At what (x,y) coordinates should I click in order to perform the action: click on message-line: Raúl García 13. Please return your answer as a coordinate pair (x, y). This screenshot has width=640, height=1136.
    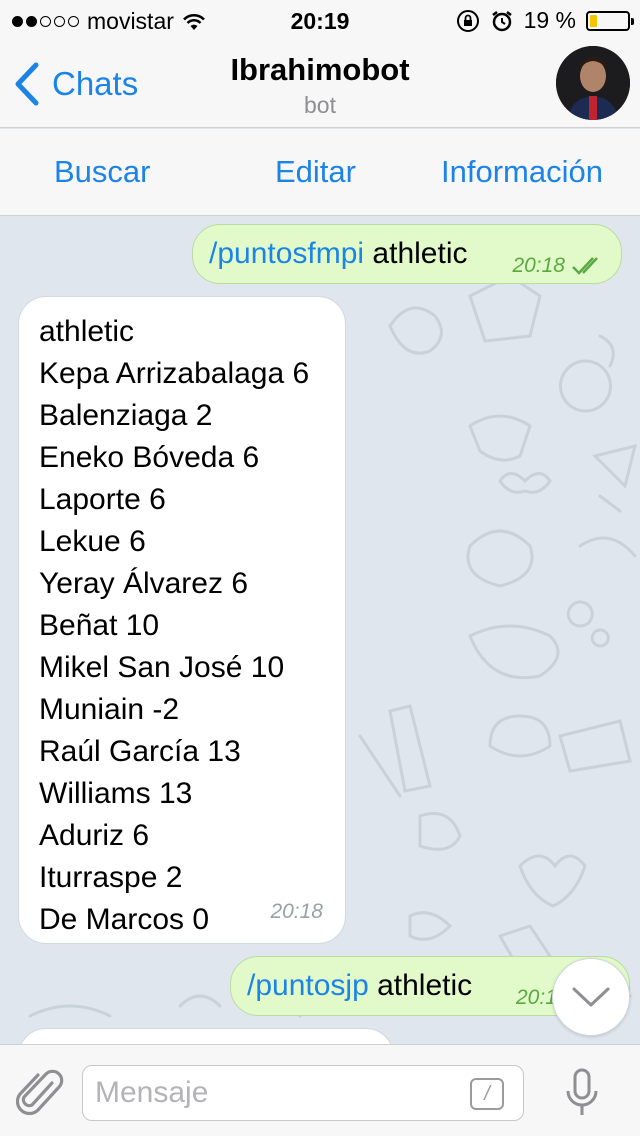
    Looking at the image, I should click on (140, 751).